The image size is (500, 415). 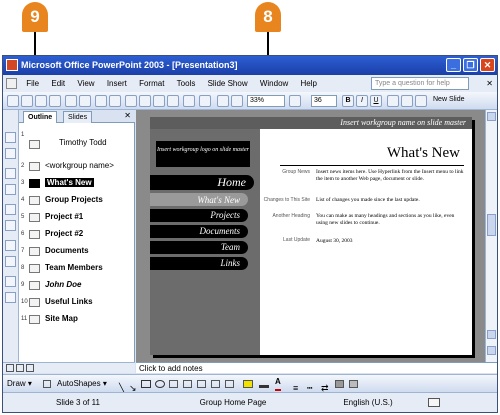 What do you see at coordinates (85, 83) in the screenshot?
I see `menu-view: View` at bounding box center [85, 83].